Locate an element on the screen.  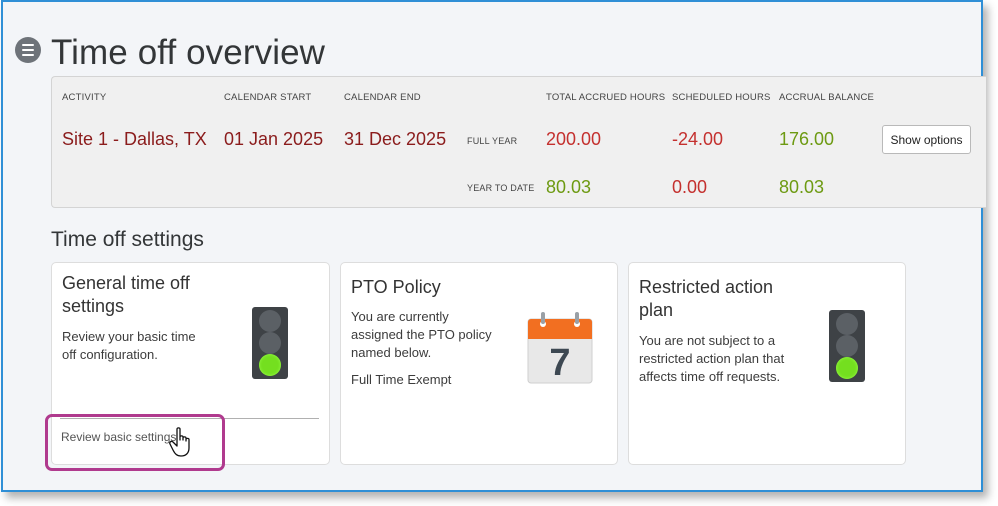
highlight-annotation is located at coordinates (135, 442).